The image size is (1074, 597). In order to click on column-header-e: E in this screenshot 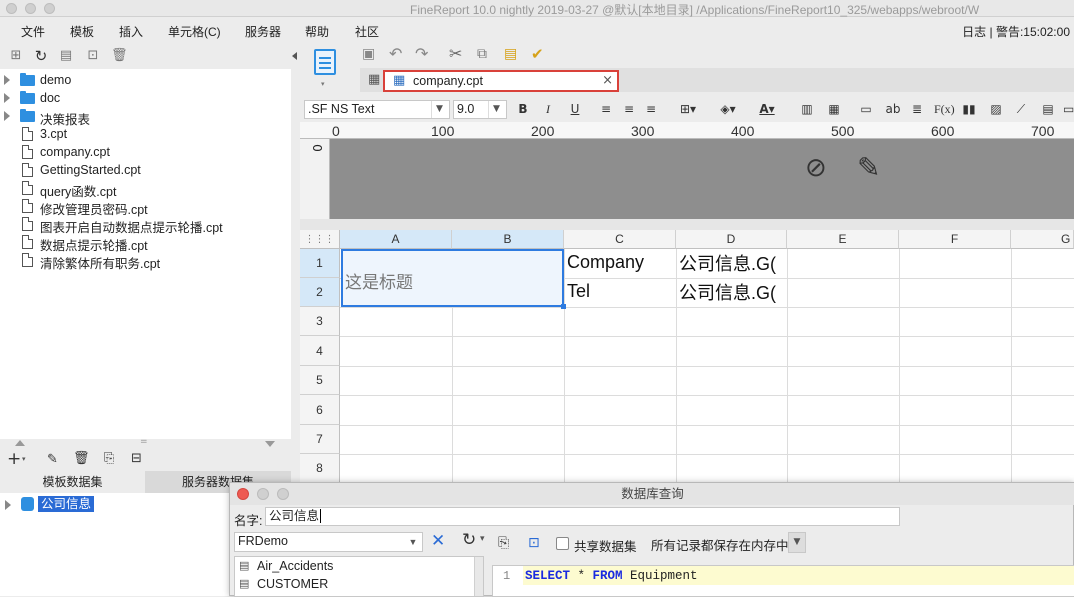, I will do `click(843, 239)`.